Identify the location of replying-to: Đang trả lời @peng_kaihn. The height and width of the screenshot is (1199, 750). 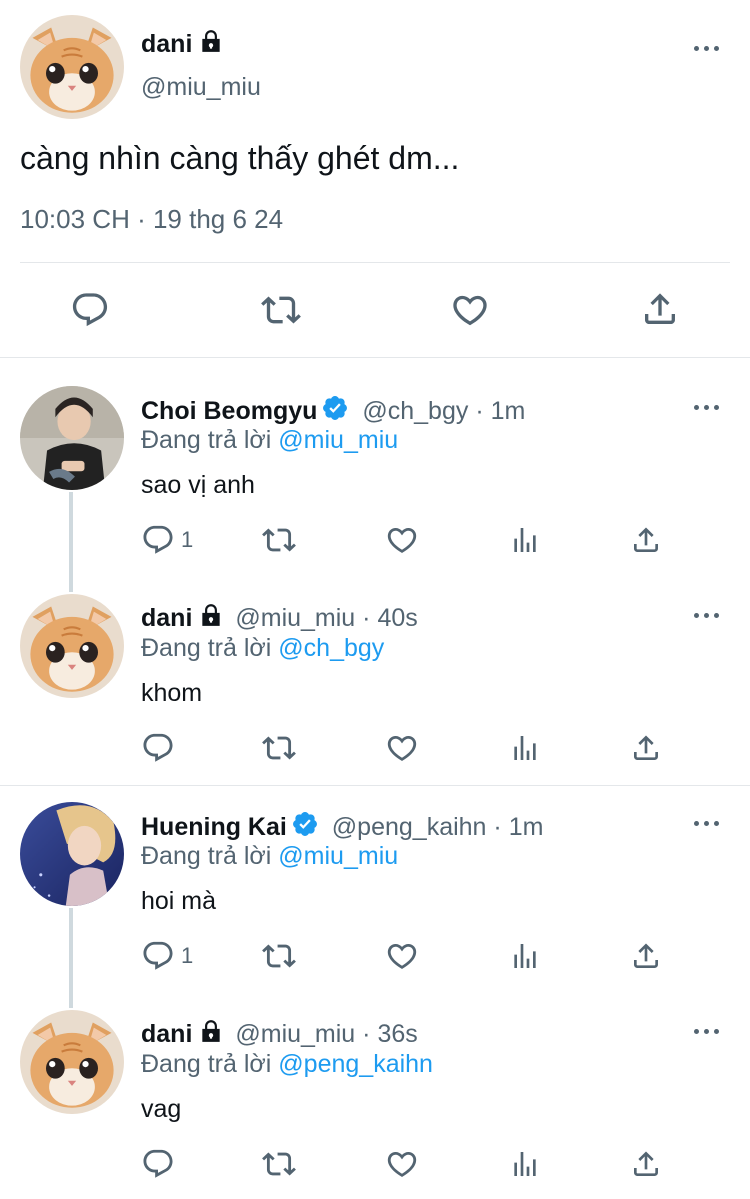
(287, 1064).